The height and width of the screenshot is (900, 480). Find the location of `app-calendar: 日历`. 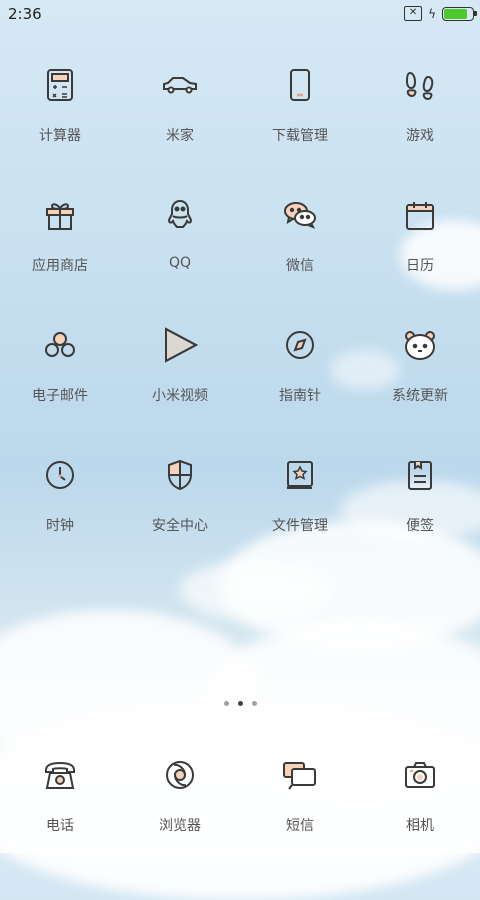

app-calendar: 日历 is located at coordinates (420, 230).